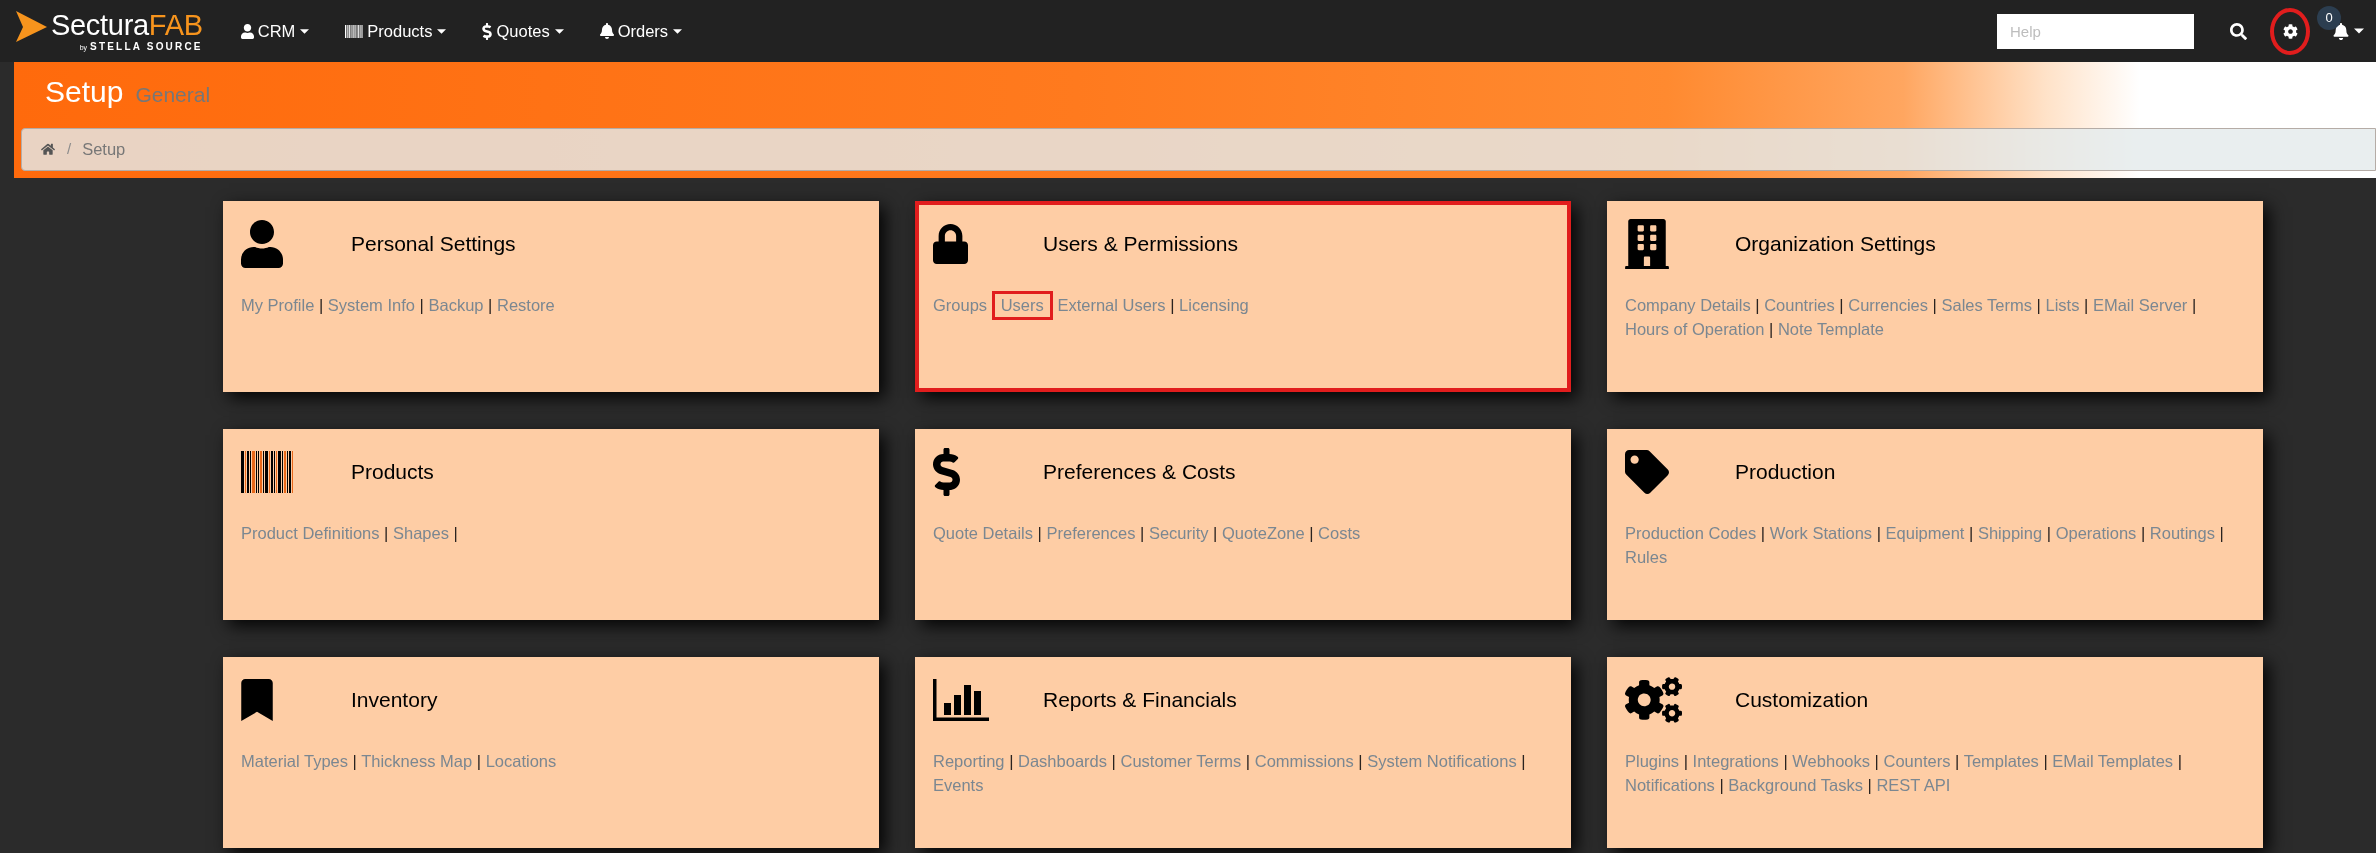 Image resolution: width=2376 pixels, height=853 pixels. Describe the element at coordinates (1785, 472) in the screenshot. I see `section-title: Production` at that location.